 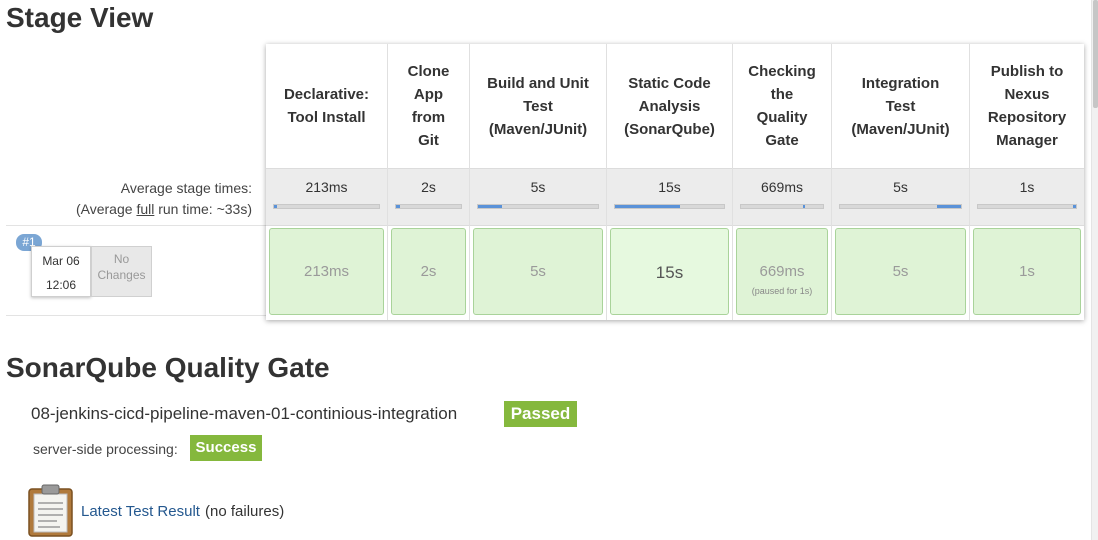 I want to click on stage-run-time: 669ms, so click(x=782, y=271).